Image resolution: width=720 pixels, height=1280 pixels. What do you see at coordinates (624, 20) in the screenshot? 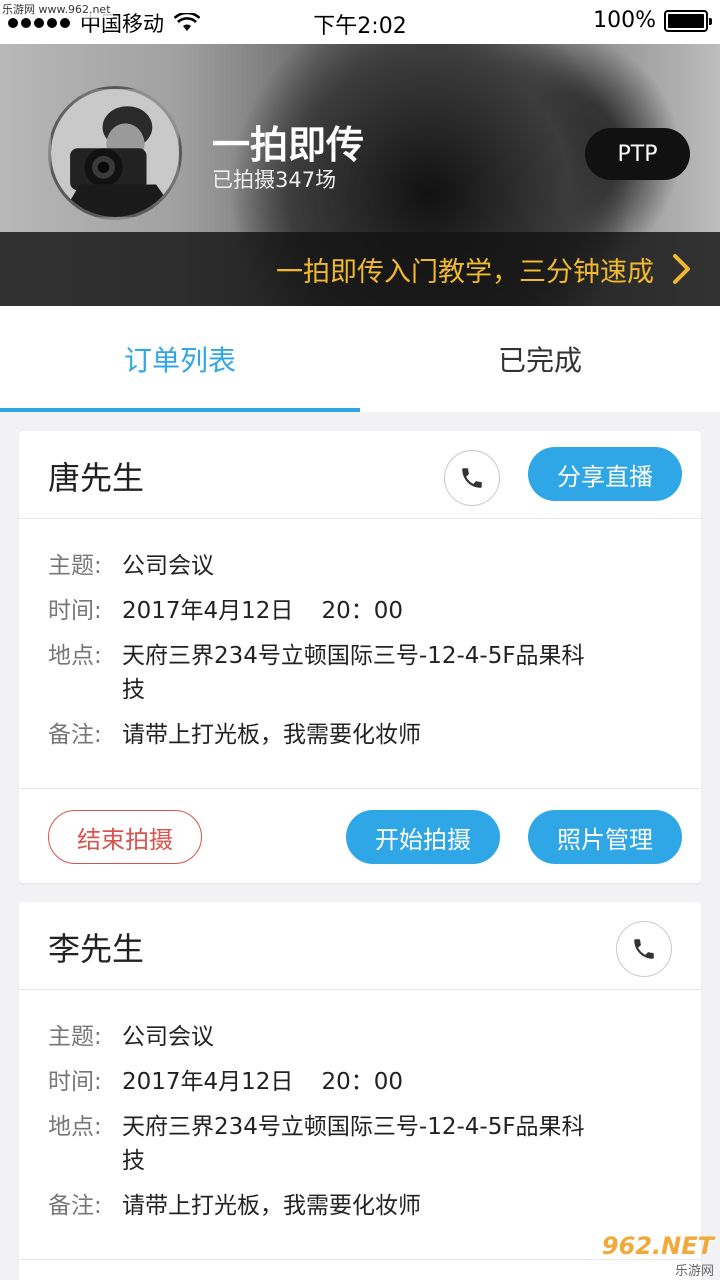
I see `battery-percent: 100%` at bounding box center [624, 20].